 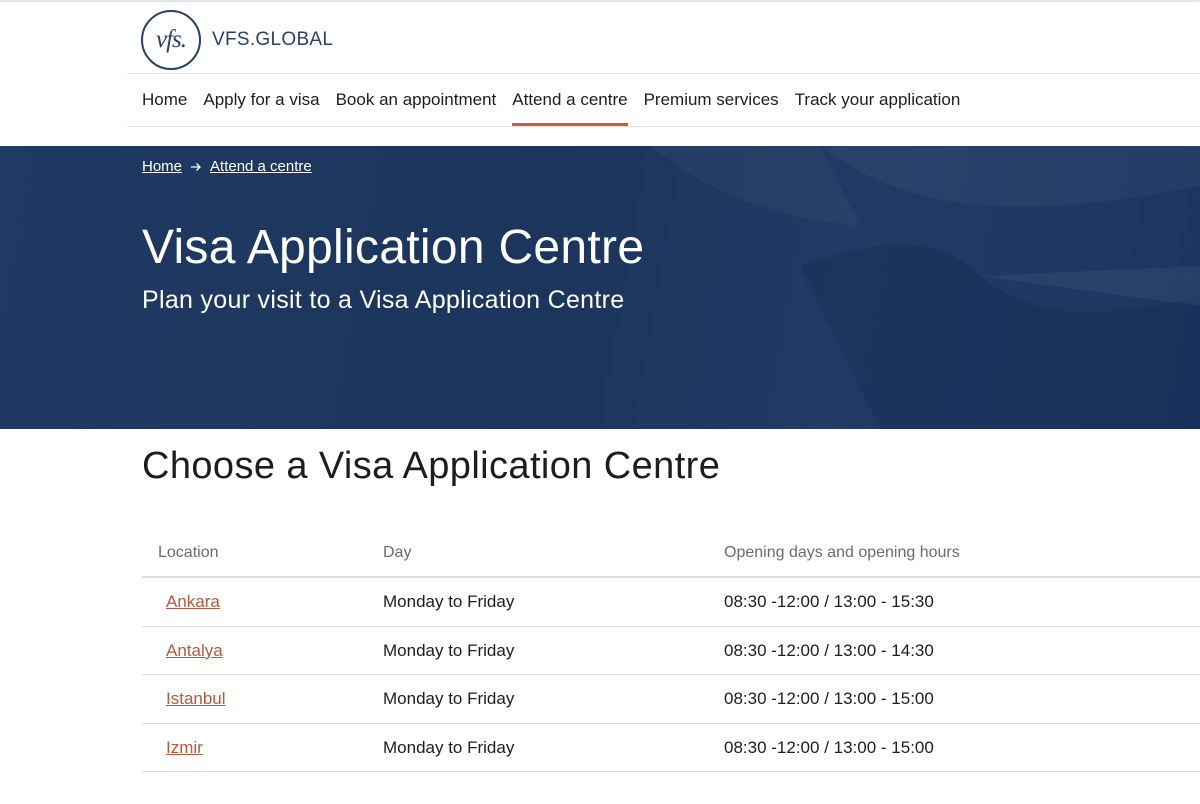 I want to click on location-link-istanbul: Istanbul, so click(x=196, y=699).